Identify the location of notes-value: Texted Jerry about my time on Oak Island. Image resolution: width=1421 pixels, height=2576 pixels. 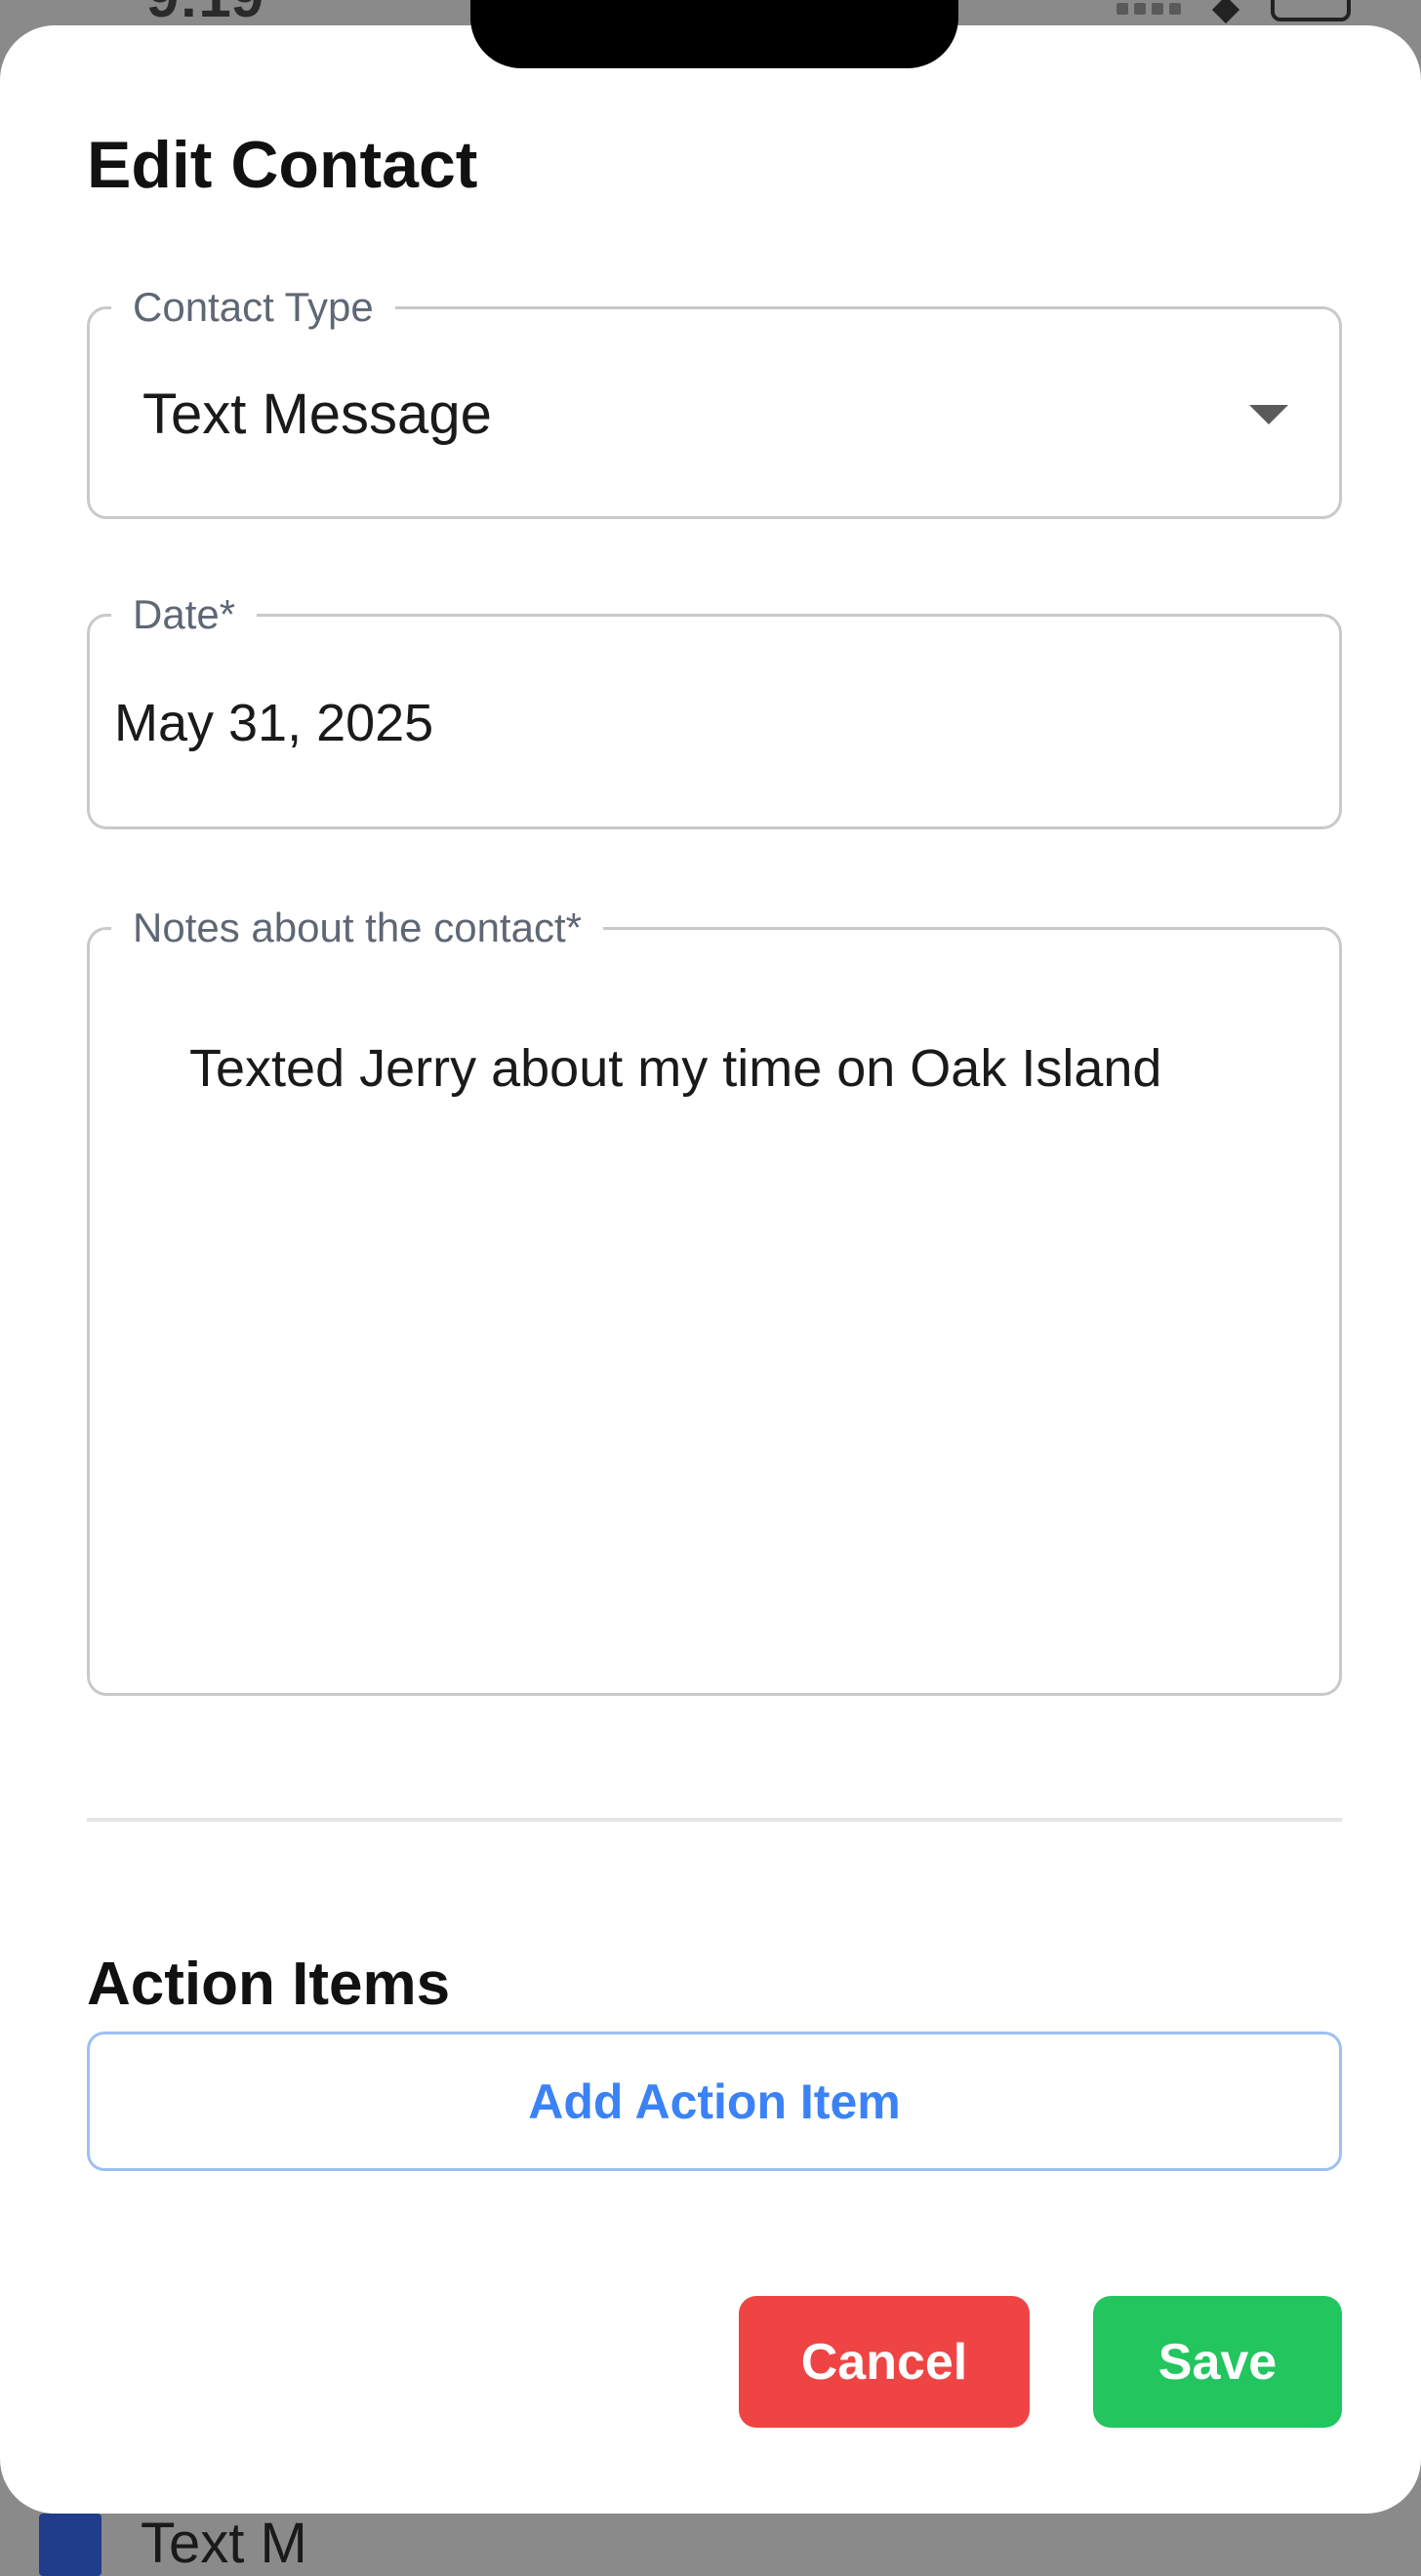
(675, 1068).